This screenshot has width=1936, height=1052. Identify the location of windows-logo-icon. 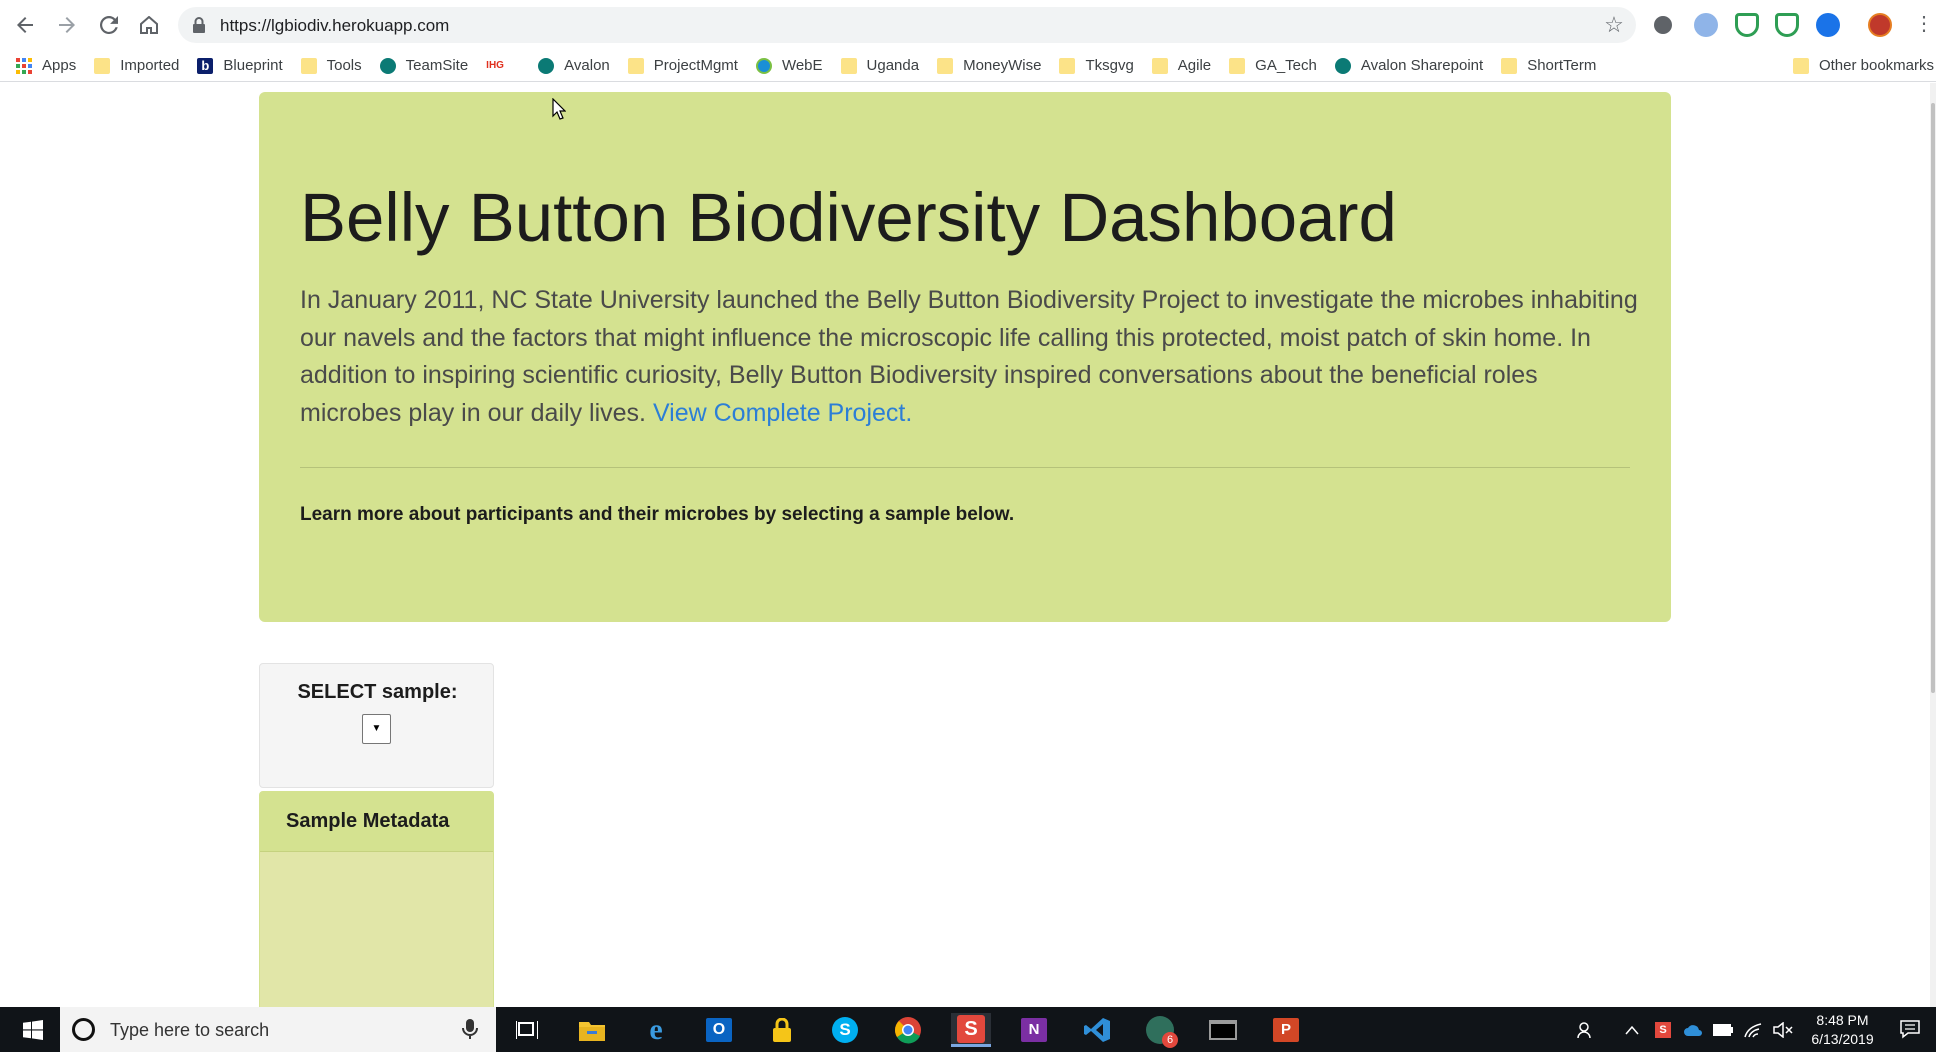
(33, 1029).